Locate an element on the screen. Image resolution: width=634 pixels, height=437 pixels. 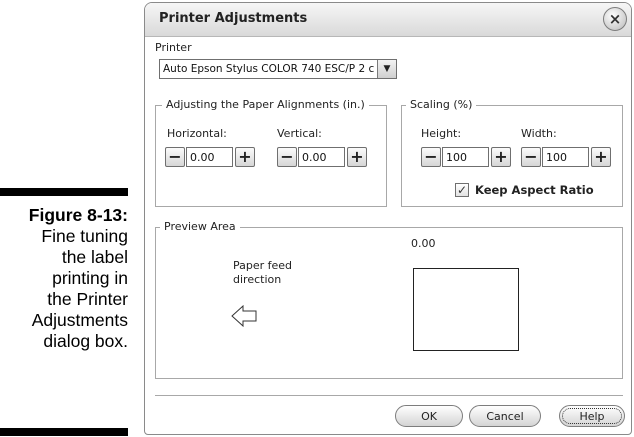
vertical-decrement-button: − is located at coordinates (287, 157).